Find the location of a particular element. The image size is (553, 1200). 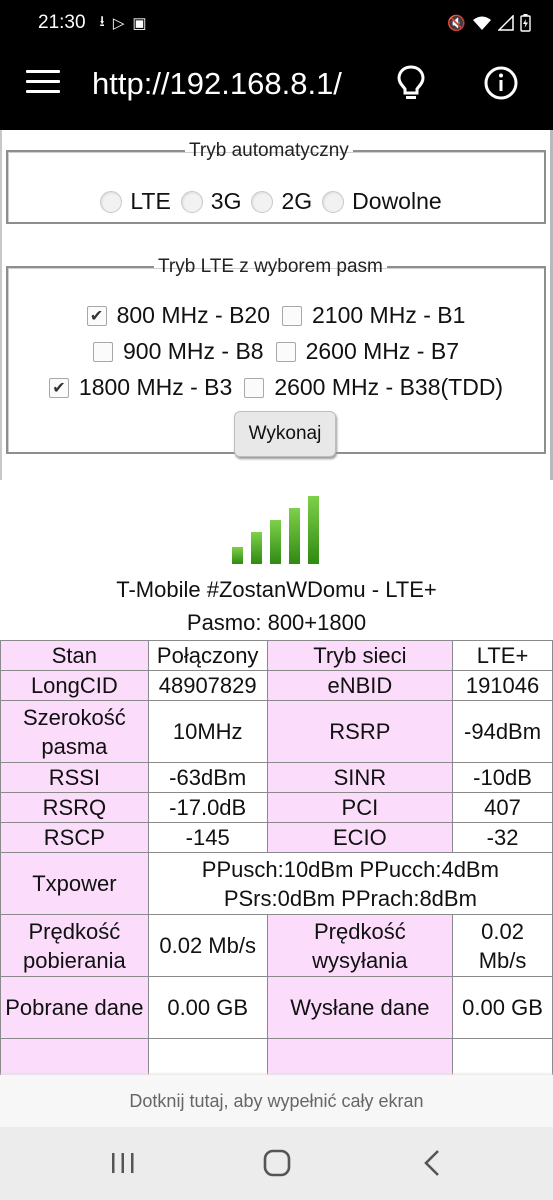

table-row is located at coordinates (276, 1056).